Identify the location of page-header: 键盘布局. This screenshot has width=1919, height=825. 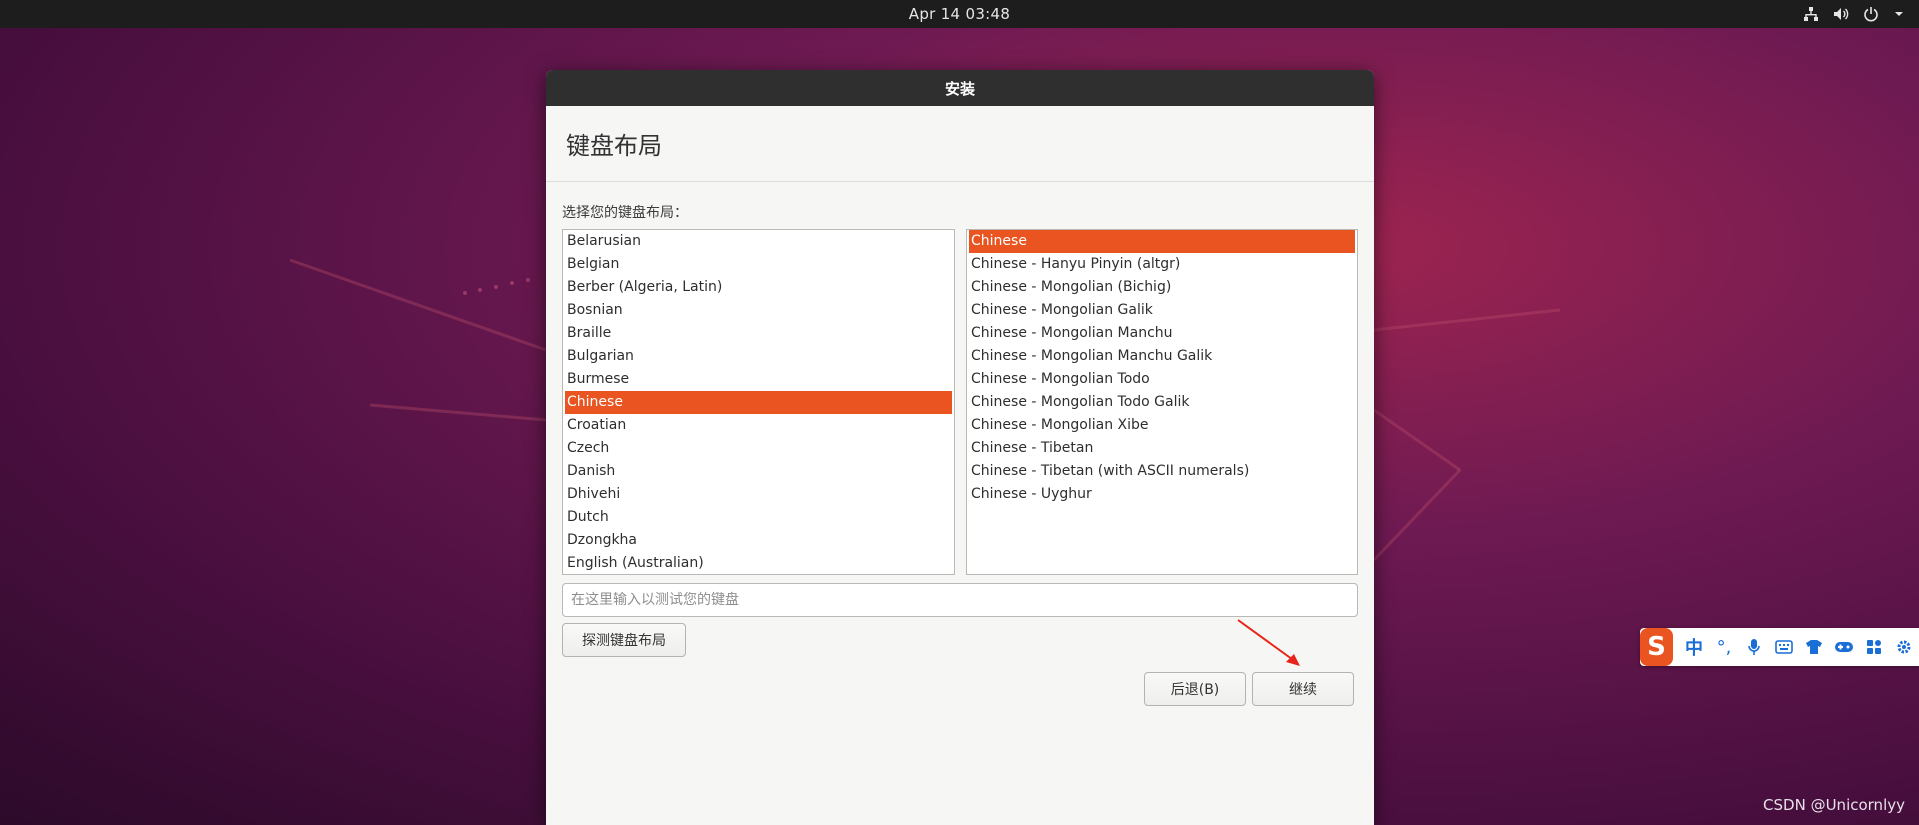
(960, 144).